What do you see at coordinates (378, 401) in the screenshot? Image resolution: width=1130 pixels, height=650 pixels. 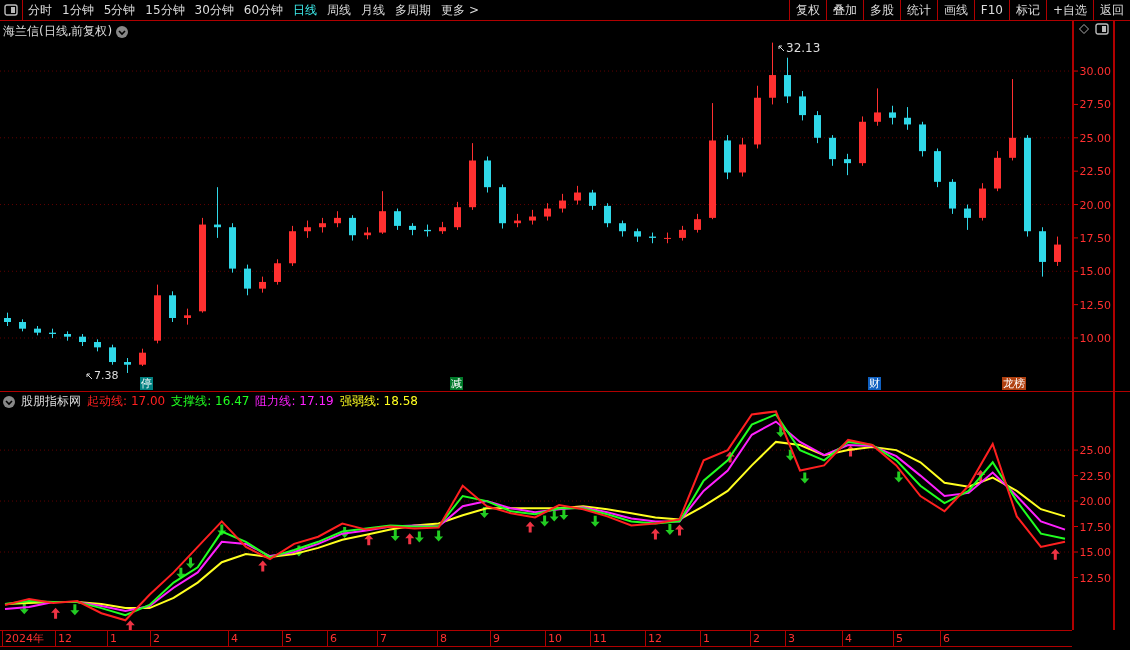 I see `legend-entry: 强弱线: 18.58` at bounding box center [378, 401].